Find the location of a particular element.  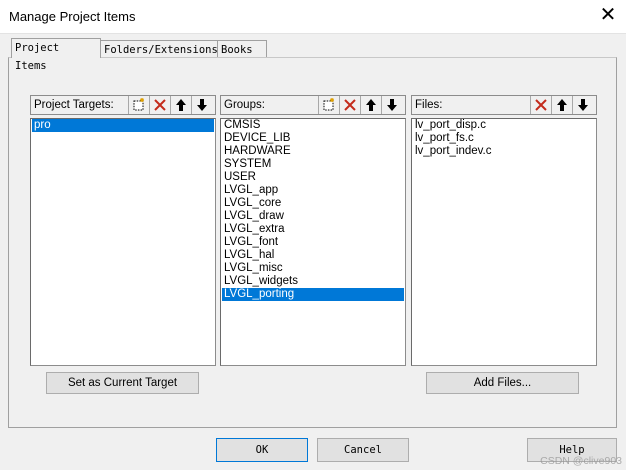

set-current-target-button: Set as Current Target is located at coordinates (122, 383).